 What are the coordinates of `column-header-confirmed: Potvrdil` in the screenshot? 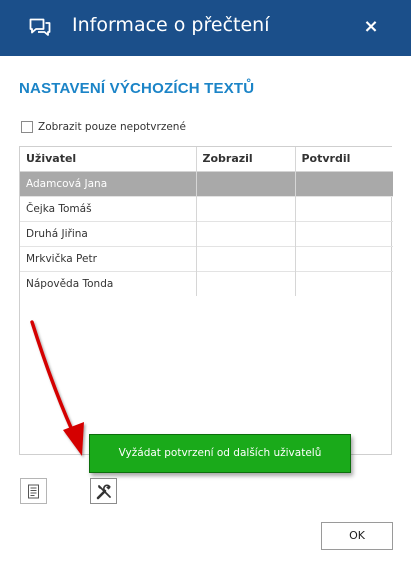 It's located at (343, 159).